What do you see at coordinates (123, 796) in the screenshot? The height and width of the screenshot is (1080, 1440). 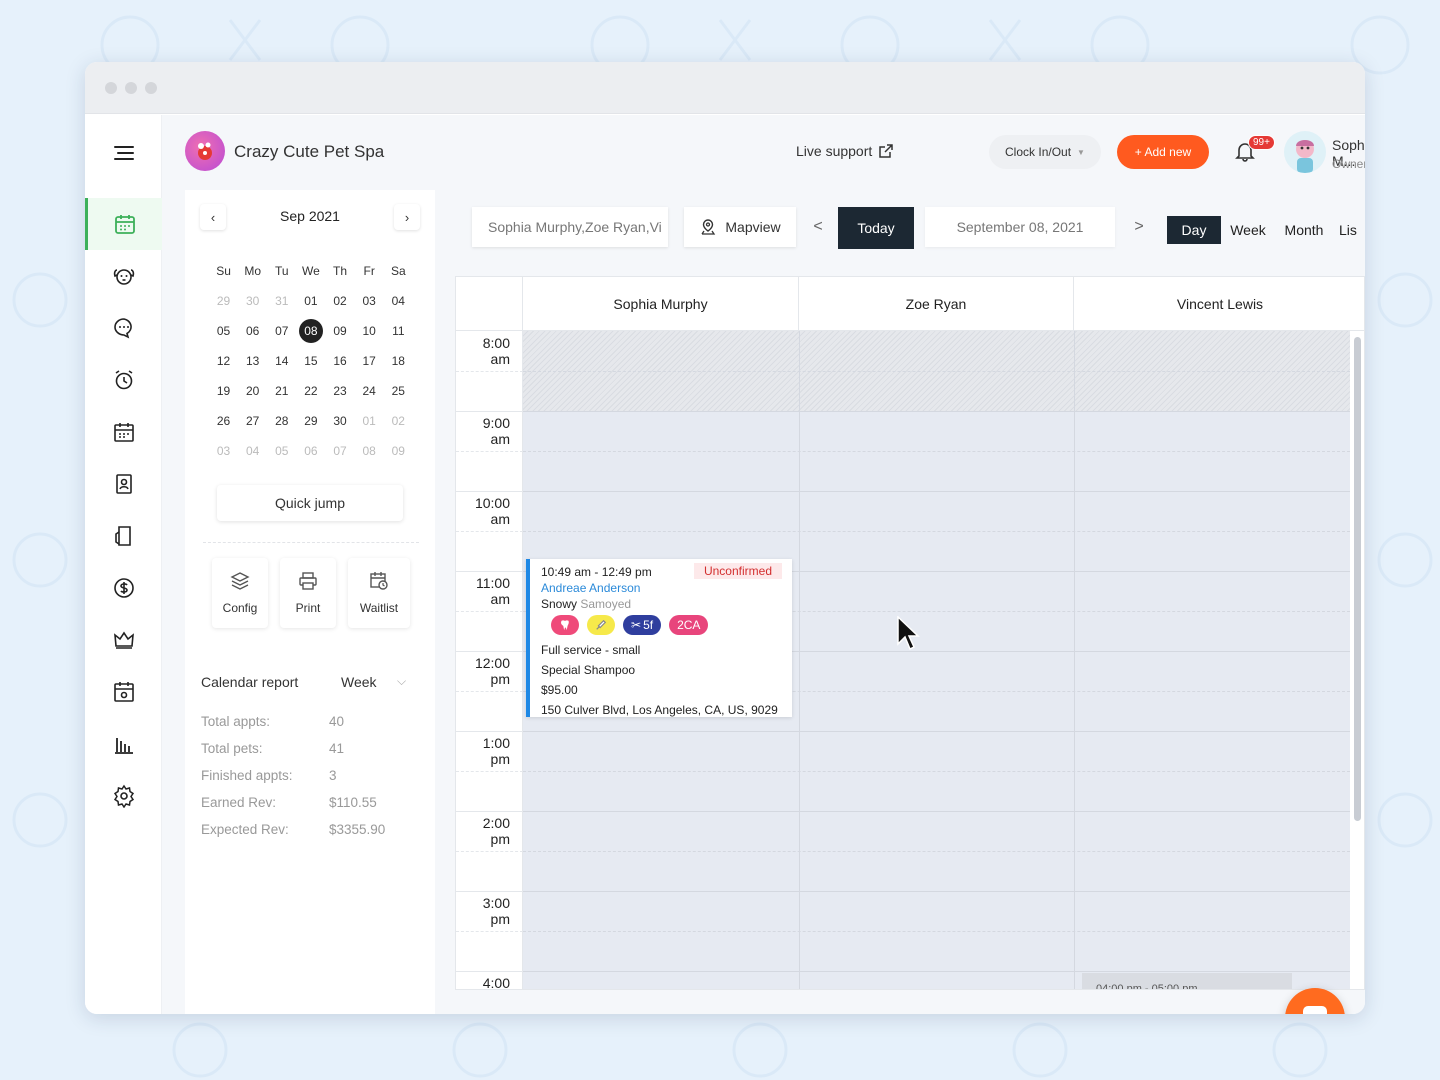 I see `sidebar-item-settings` at bounding box center [123, 796].